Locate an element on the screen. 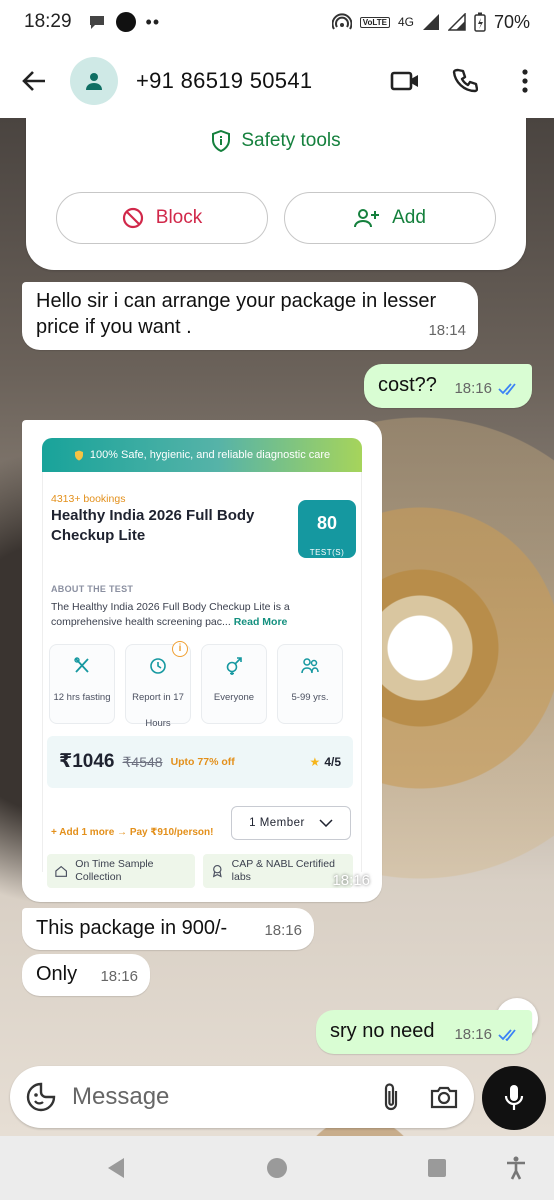 This screenshot has height=1200, width=554. camera-icon is located at coordinates (444, 1097).